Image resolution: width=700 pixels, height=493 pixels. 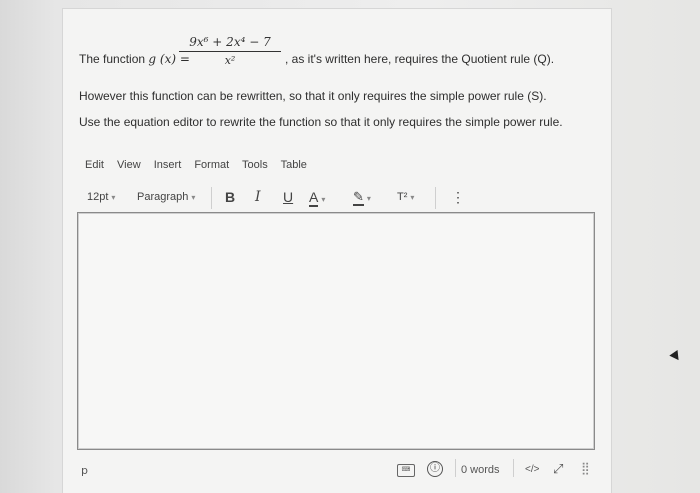 I want to click on resize-handle-icon: ⣿, so click(x=585, y=468).